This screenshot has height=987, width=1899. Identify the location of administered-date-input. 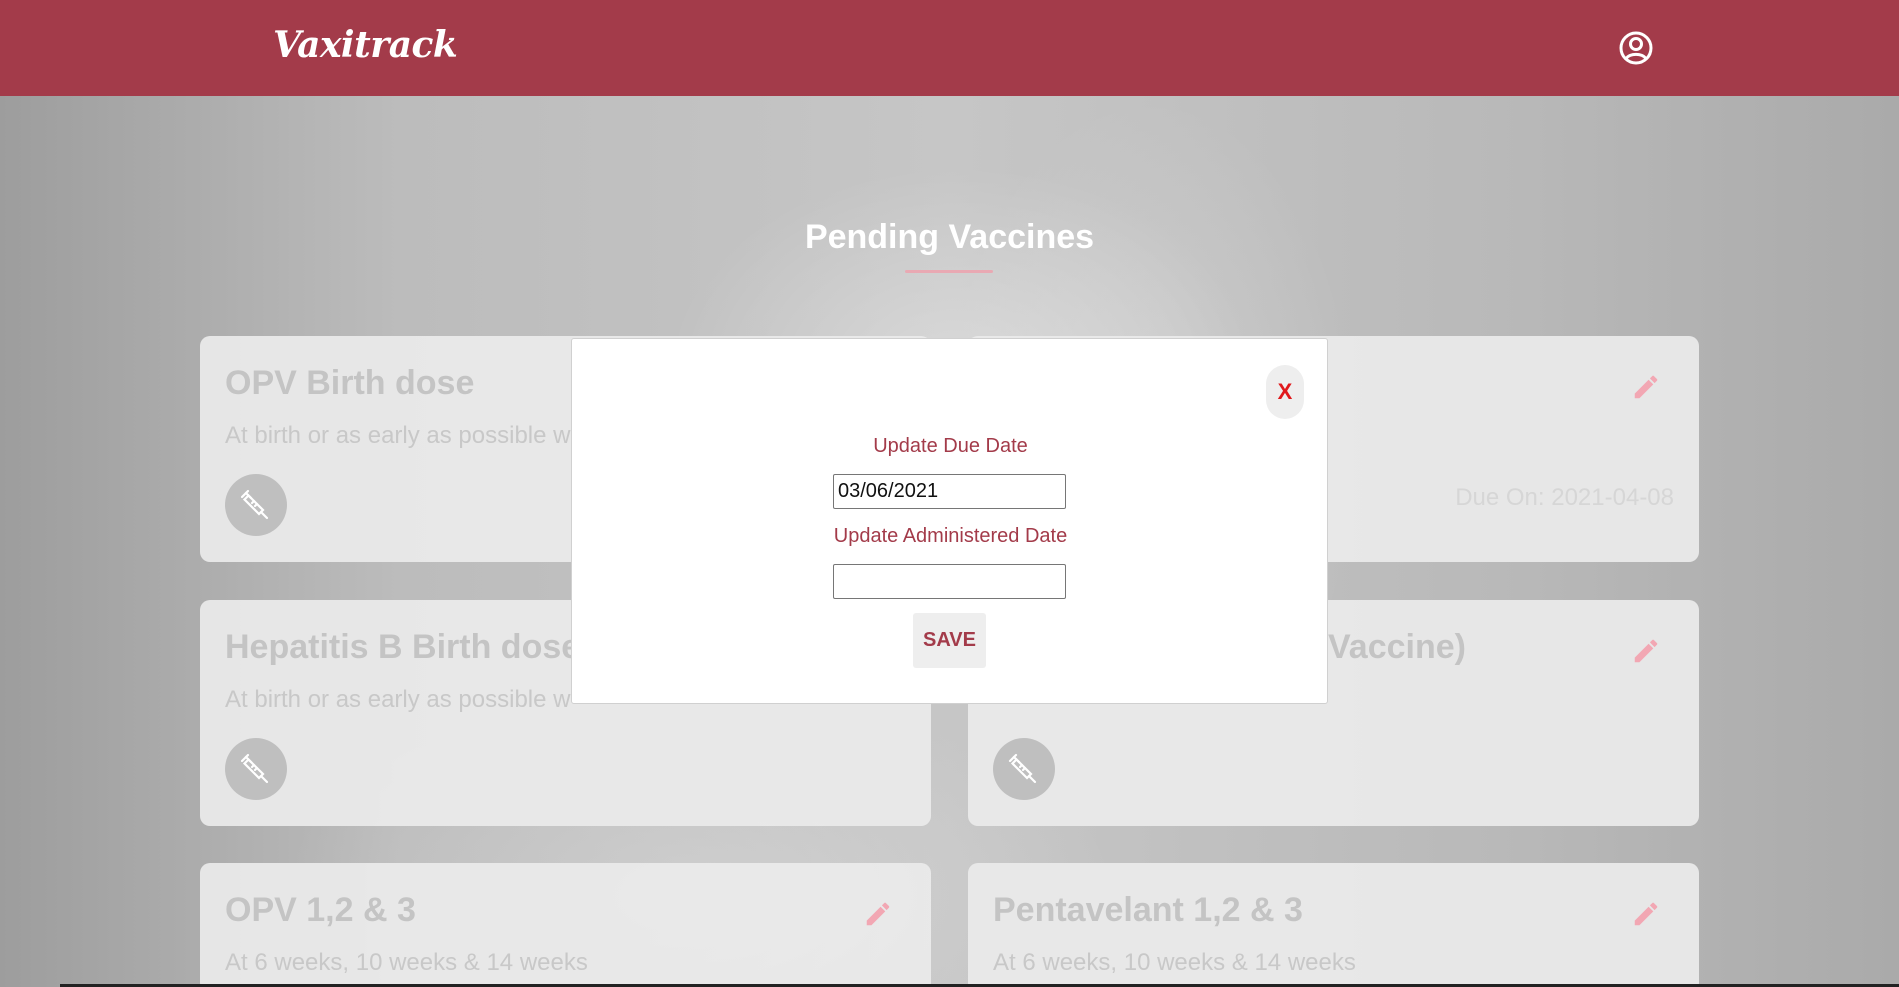
(949, 581).